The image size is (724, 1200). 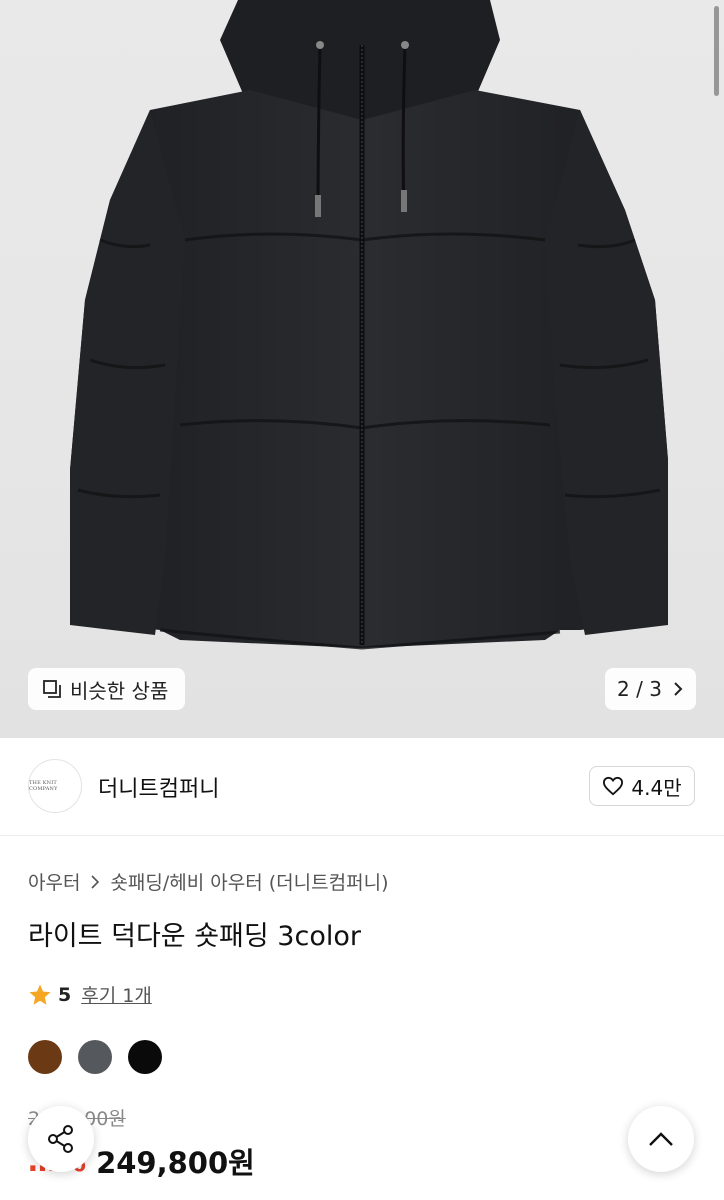 I want to click on color-swatch-black, so click(x=145, y=1057).